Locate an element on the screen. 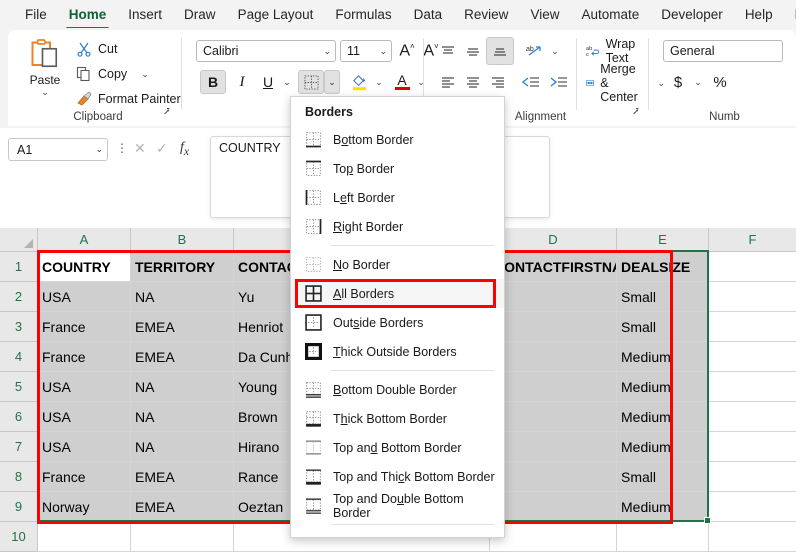 The image size is (796, 552). cell-b3: EMEA is located at coordinates (182, 327).